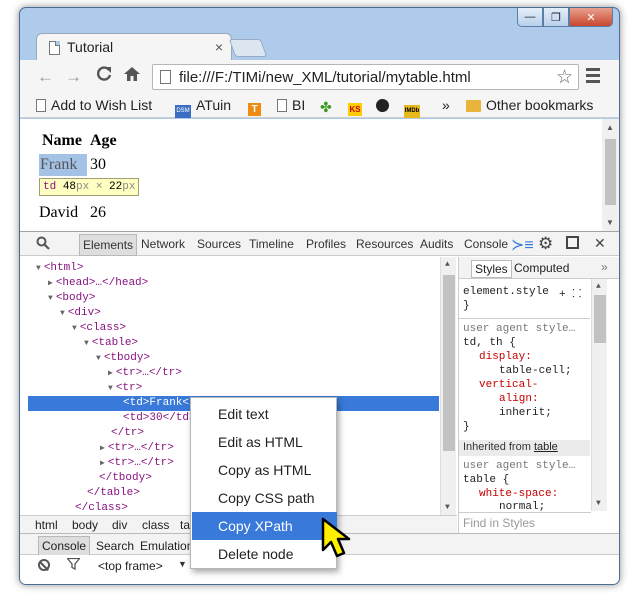 The image size is (636, 599). What do you see at coordinates (535, 371) in the screenshot?
I see `css-value: table-cell;` at bounding box center [535, 371].